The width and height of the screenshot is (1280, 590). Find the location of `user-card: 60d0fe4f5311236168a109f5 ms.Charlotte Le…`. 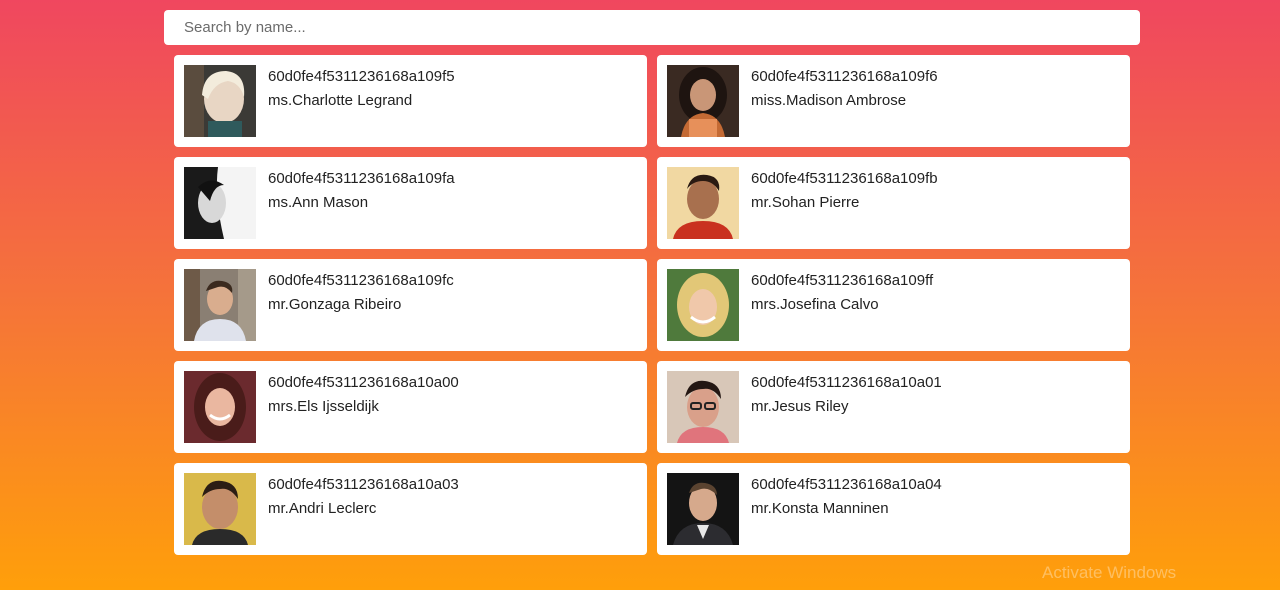

user-card: 60d0fe4f5311236168a109f5 ms.Charlotte Le… is located at coordinates (410, 101).